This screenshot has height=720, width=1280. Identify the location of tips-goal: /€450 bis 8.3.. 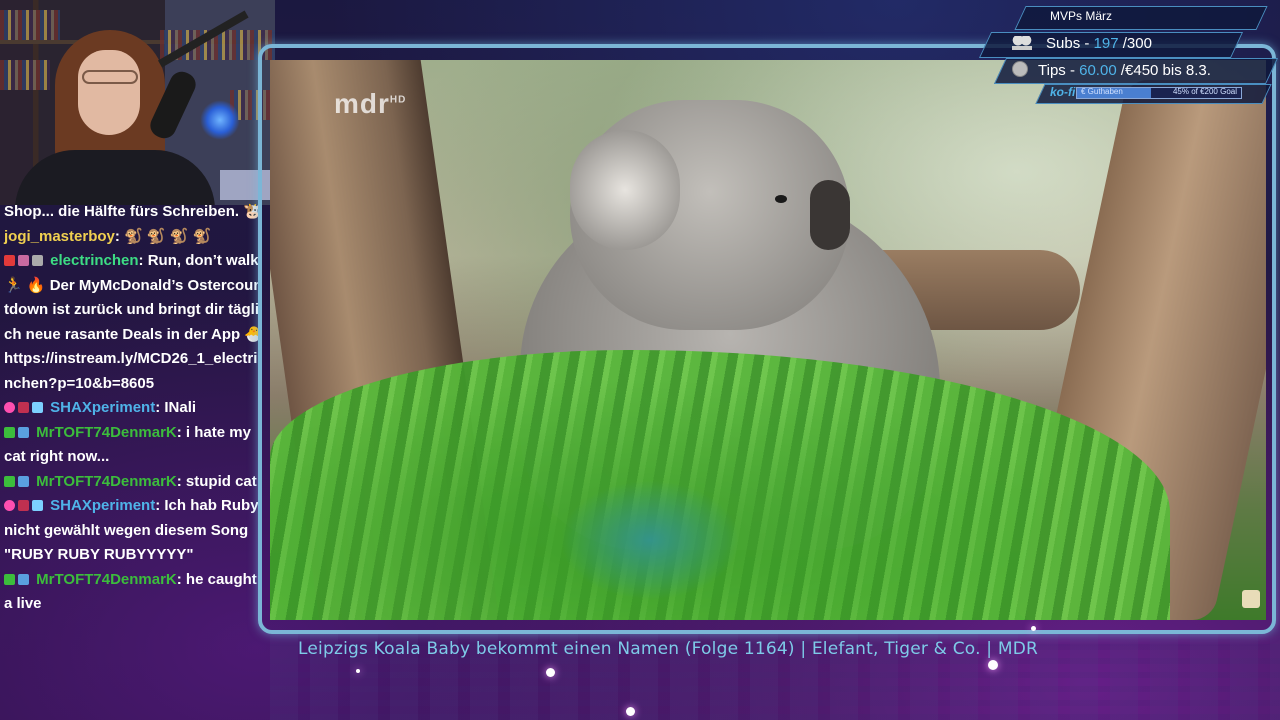
(1165, 70).